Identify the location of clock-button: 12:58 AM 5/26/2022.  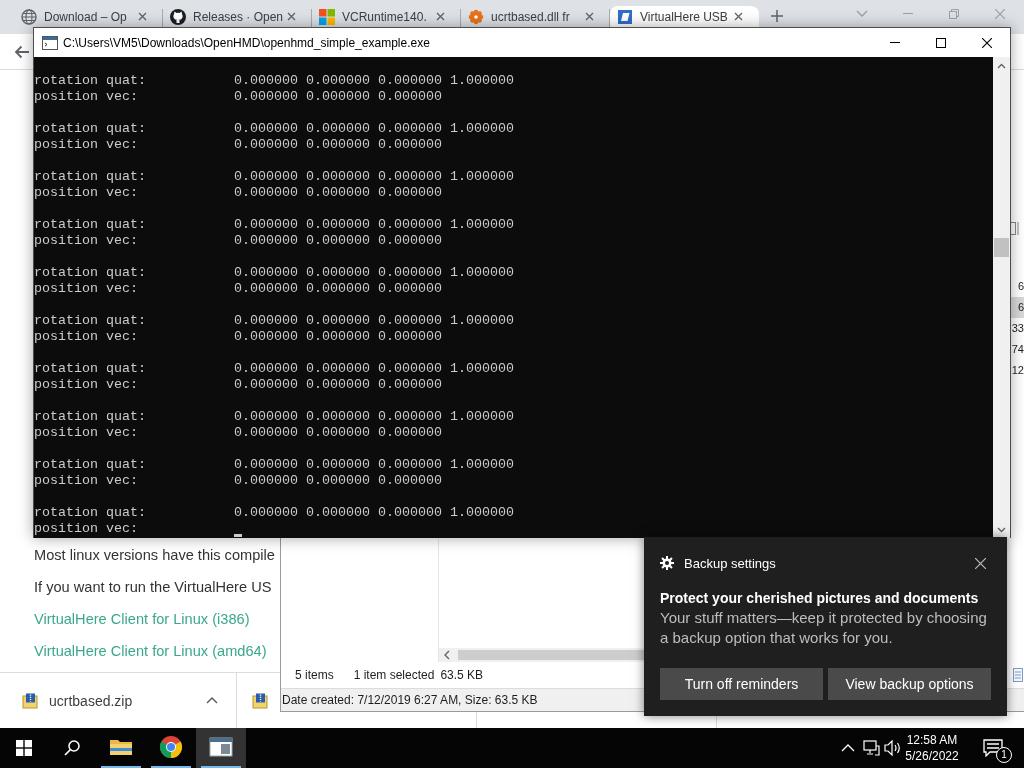
(932, 748).